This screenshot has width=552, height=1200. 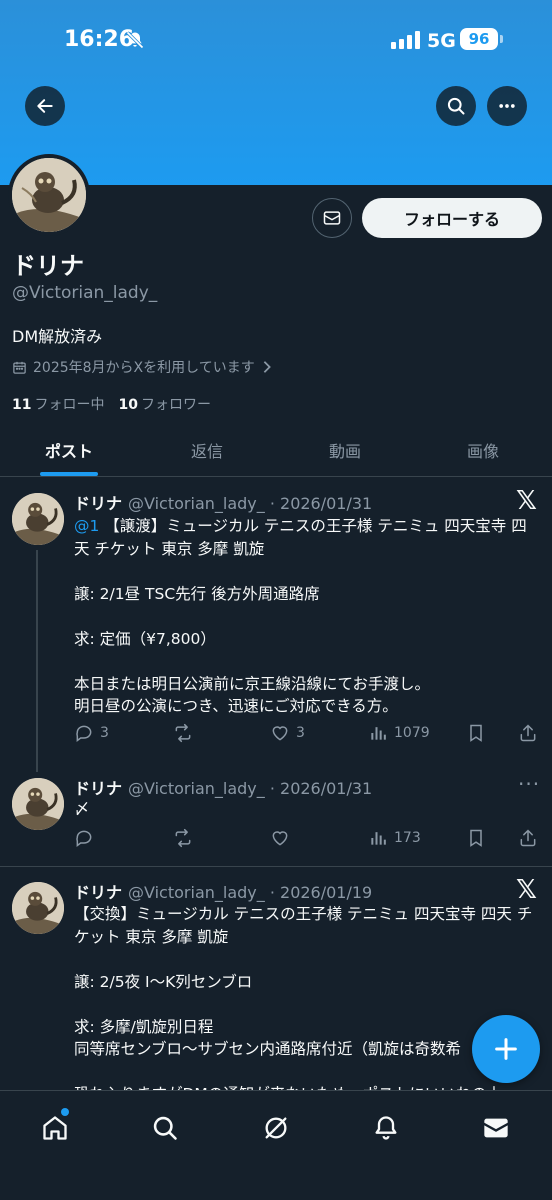 I want to click on like-button: 3, so click(x=287, y=733).